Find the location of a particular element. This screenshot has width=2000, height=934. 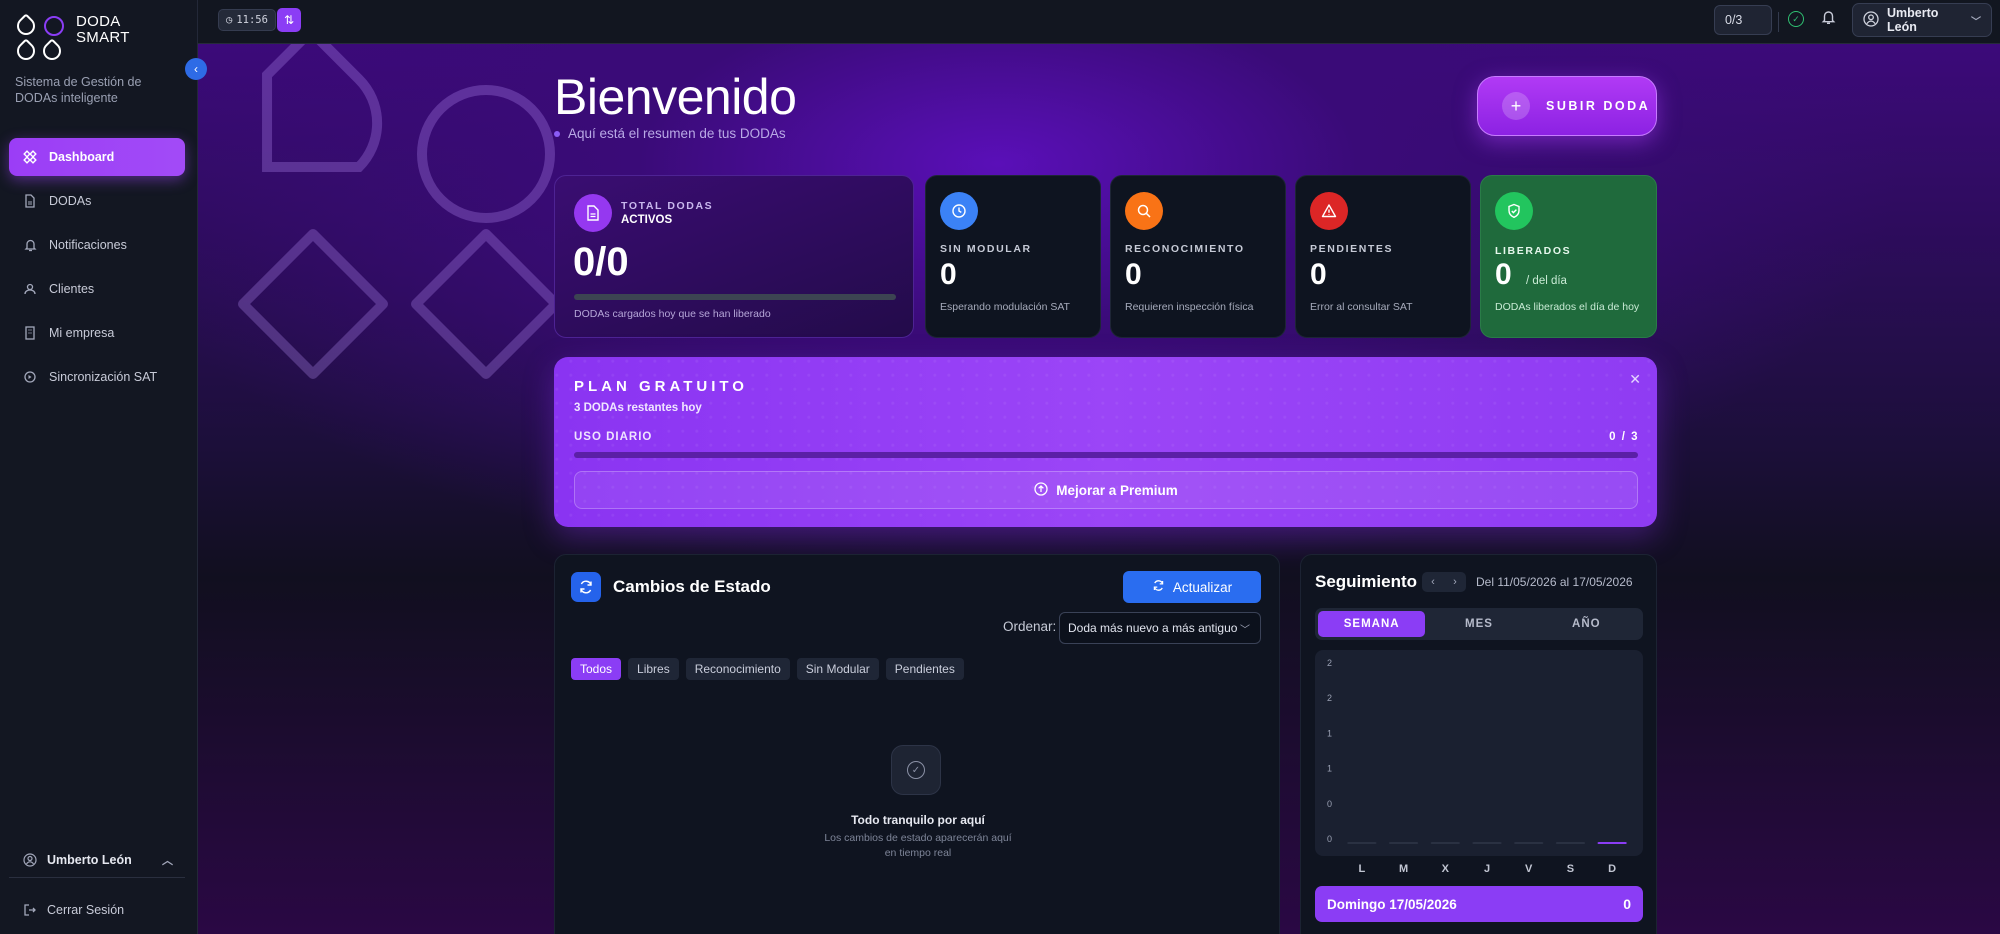

chart-bar-M is located at coordinates (1403, 843).